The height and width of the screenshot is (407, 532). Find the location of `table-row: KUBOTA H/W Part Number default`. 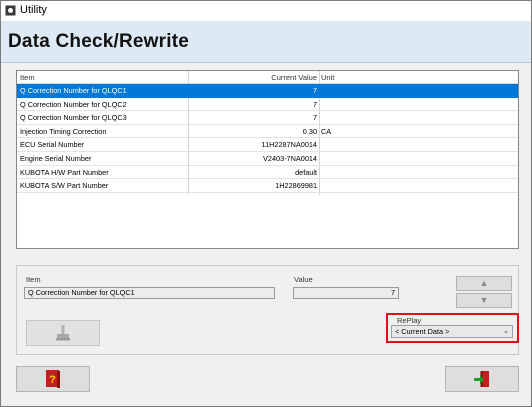

table-row: KUBOTA H/W Part Number default is located at coordinates (267, 173).